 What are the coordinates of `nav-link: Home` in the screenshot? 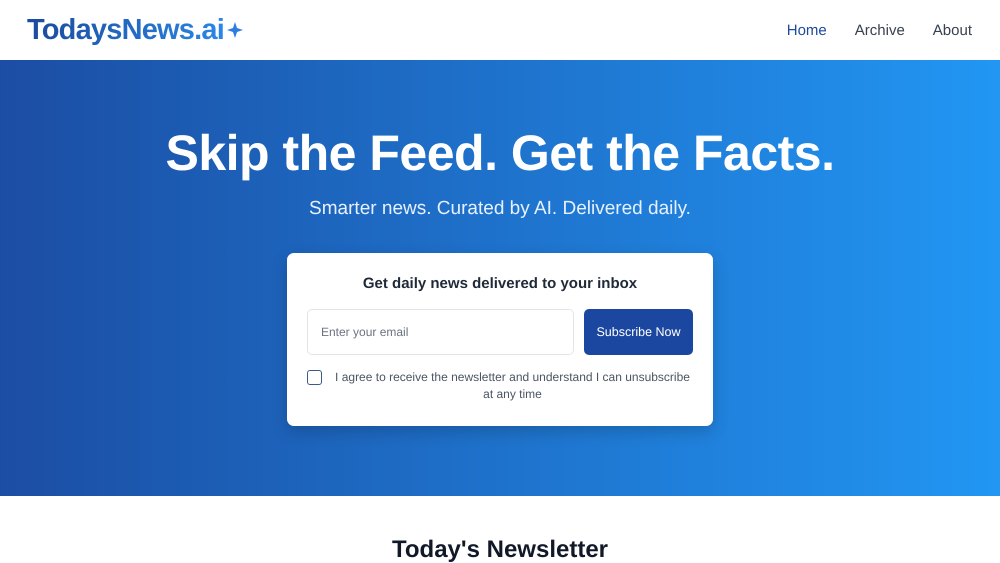 It's located at (806, 30).